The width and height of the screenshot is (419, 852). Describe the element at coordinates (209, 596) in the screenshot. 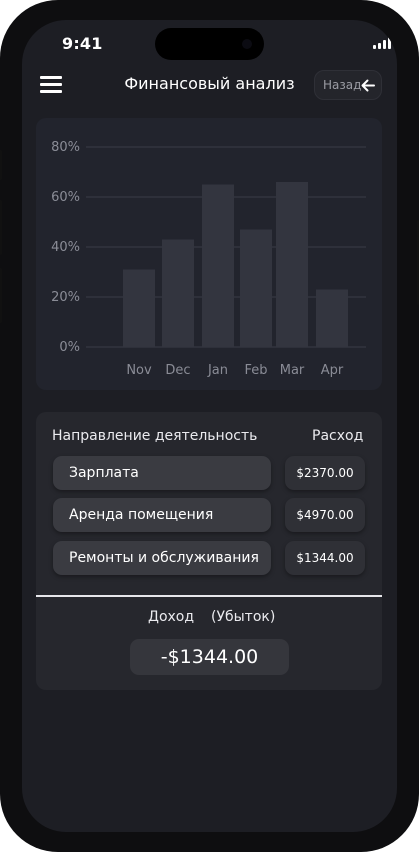

I see `divider` at that location.